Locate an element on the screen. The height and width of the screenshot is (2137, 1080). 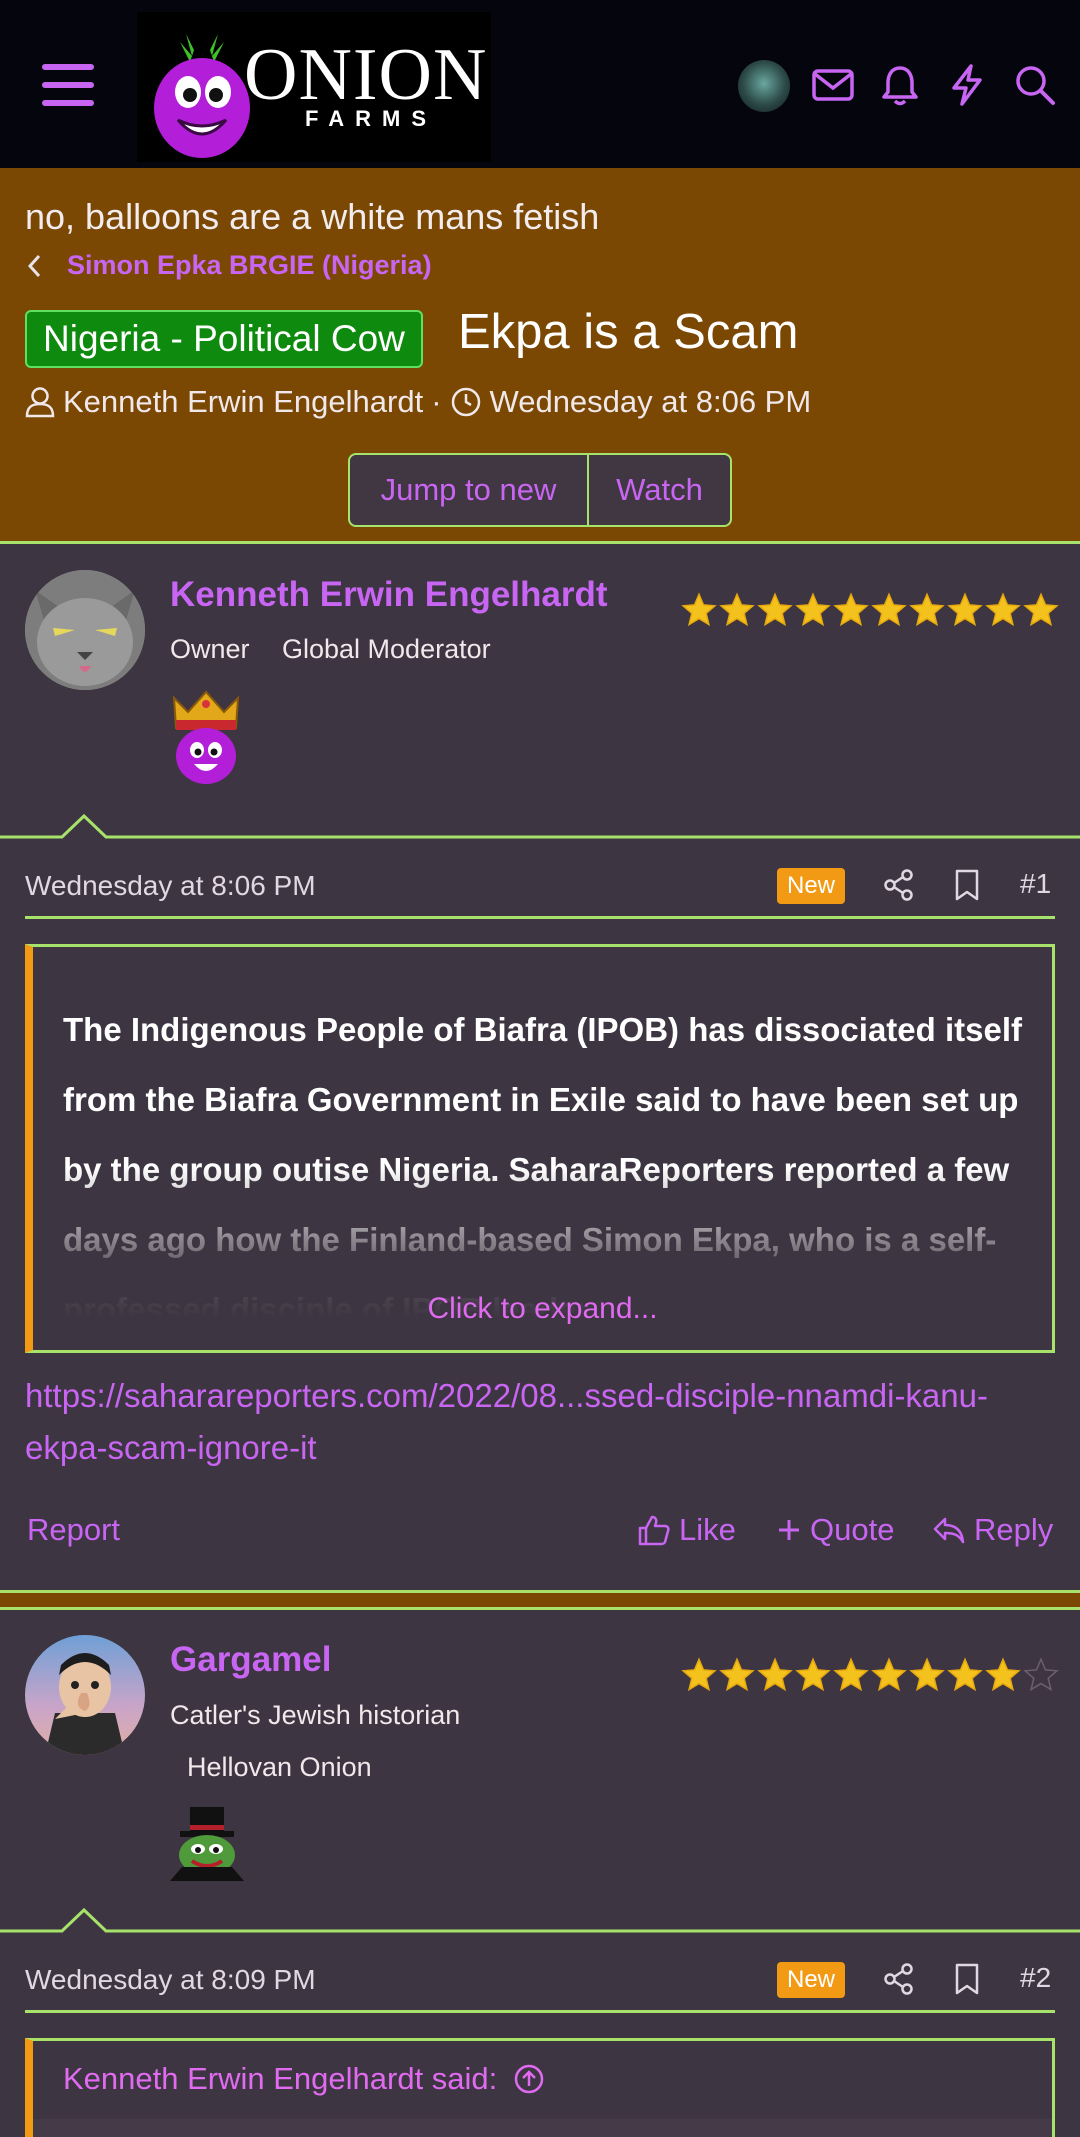
thread-tagline: no, balloons are a white mans fetish is located at coordinates (312, 216).